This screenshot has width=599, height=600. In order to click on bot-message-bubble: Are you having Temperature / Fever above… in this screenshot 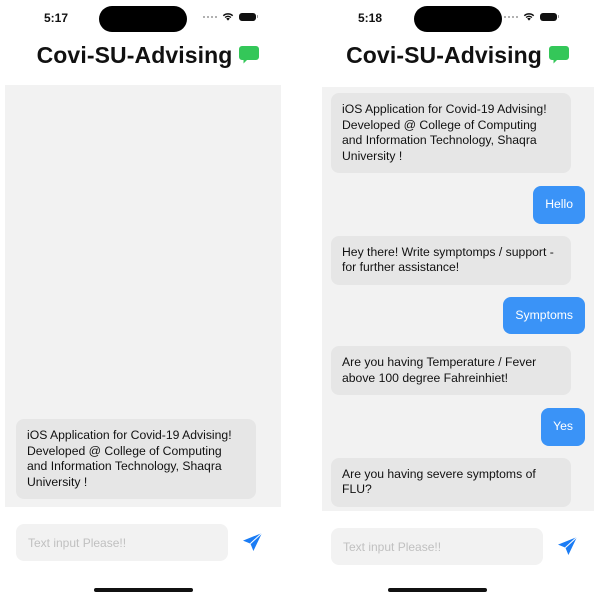, I will do `click(451, 370)`.